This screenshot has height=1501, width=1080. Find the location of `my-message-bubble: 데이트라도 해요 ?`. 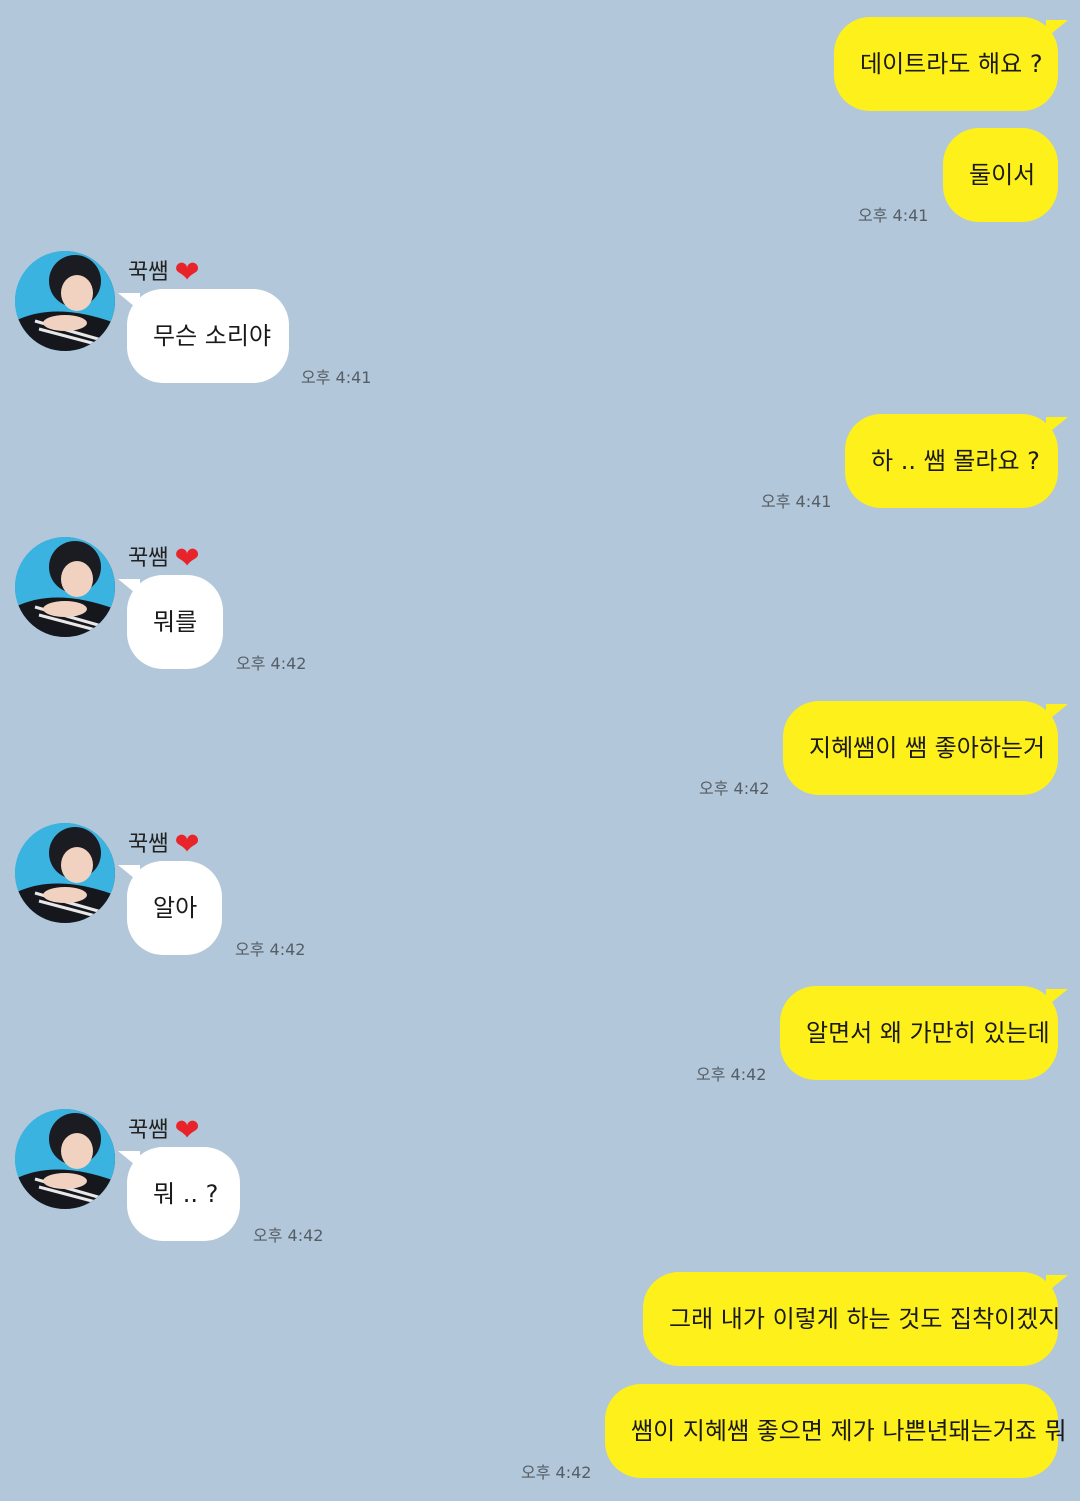

my-message-bubble: 데이트라도 해요 ? is located at coordinates (946, 64).